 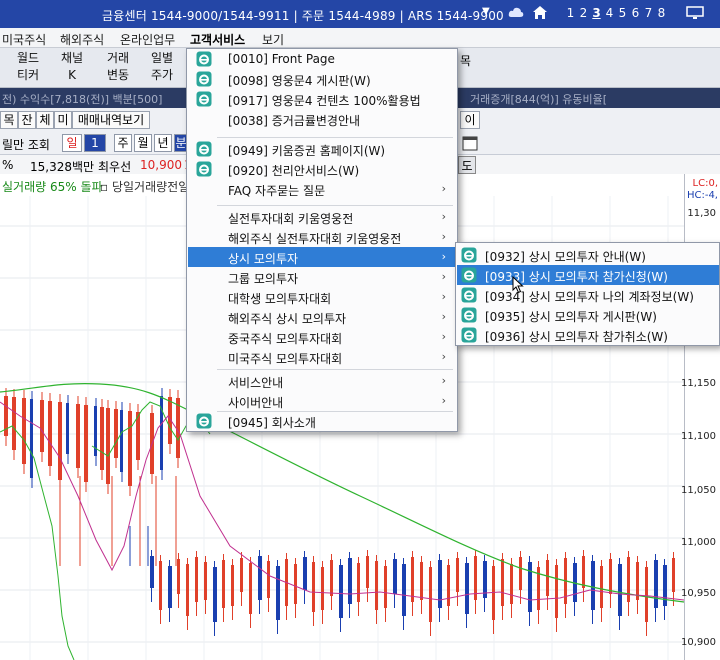 What do you see at coordinates (322, 421) in the screenshot?
I see `menu-item: [0945] 회사소개` at bounding box center [322, 421].